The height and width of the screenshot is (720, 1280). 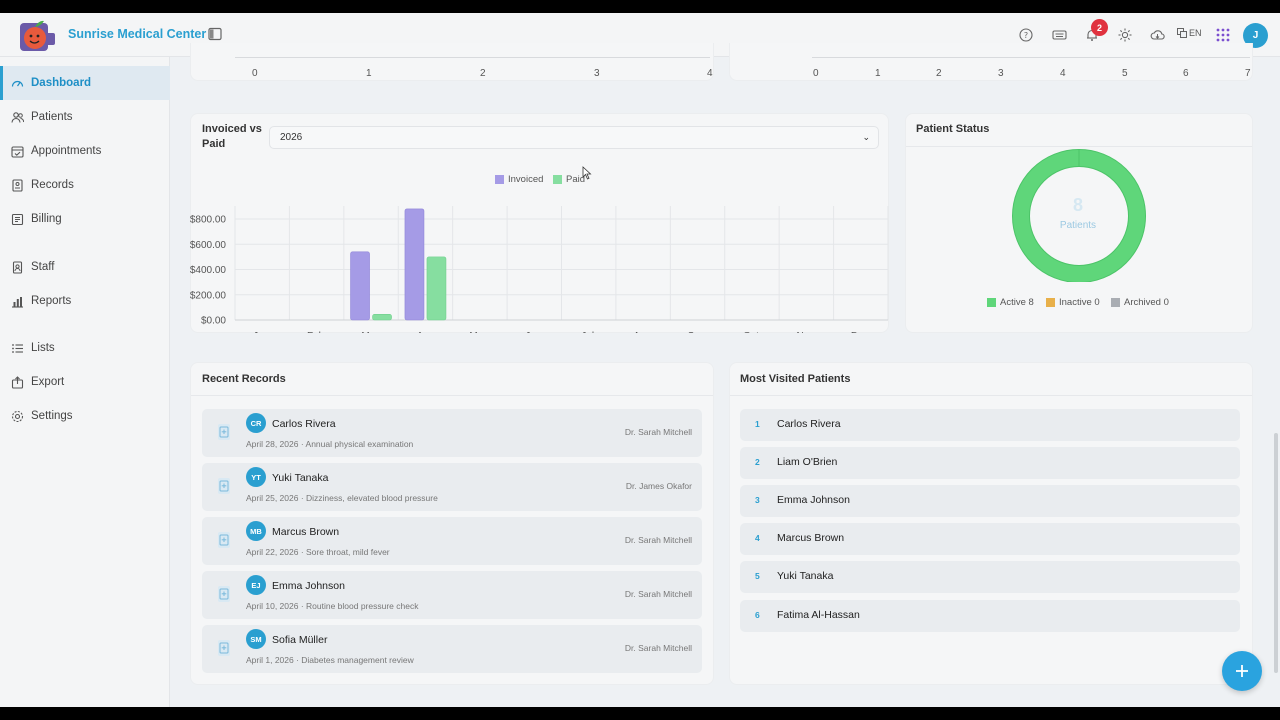 I want to click on sidebar-item-export: Export, so click(x=85, y=382).